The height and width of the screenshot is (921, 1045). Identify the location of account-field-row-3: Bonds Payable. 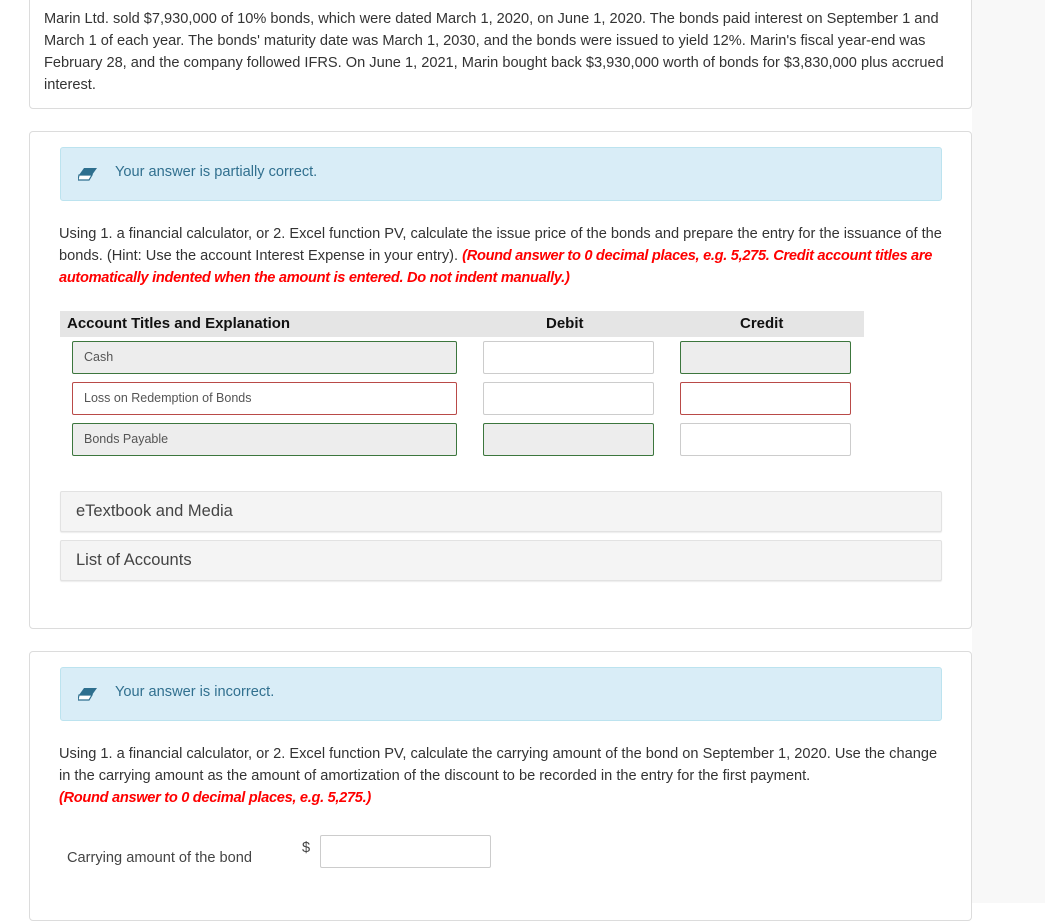
(264, 439).